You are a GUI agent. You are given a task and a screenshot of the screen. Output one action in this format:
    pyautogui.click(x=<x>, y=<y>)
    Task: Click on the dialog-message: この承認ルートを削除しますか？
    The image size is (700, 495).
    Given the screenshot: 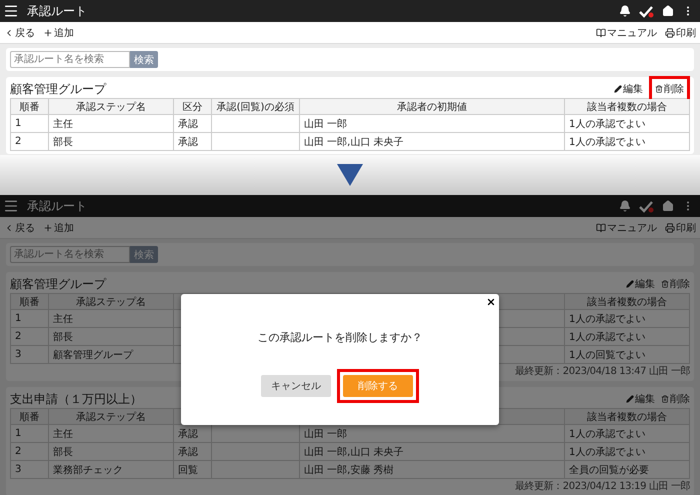 What is the action you would take?
    pyautogui.click(x=340, y=337)
    